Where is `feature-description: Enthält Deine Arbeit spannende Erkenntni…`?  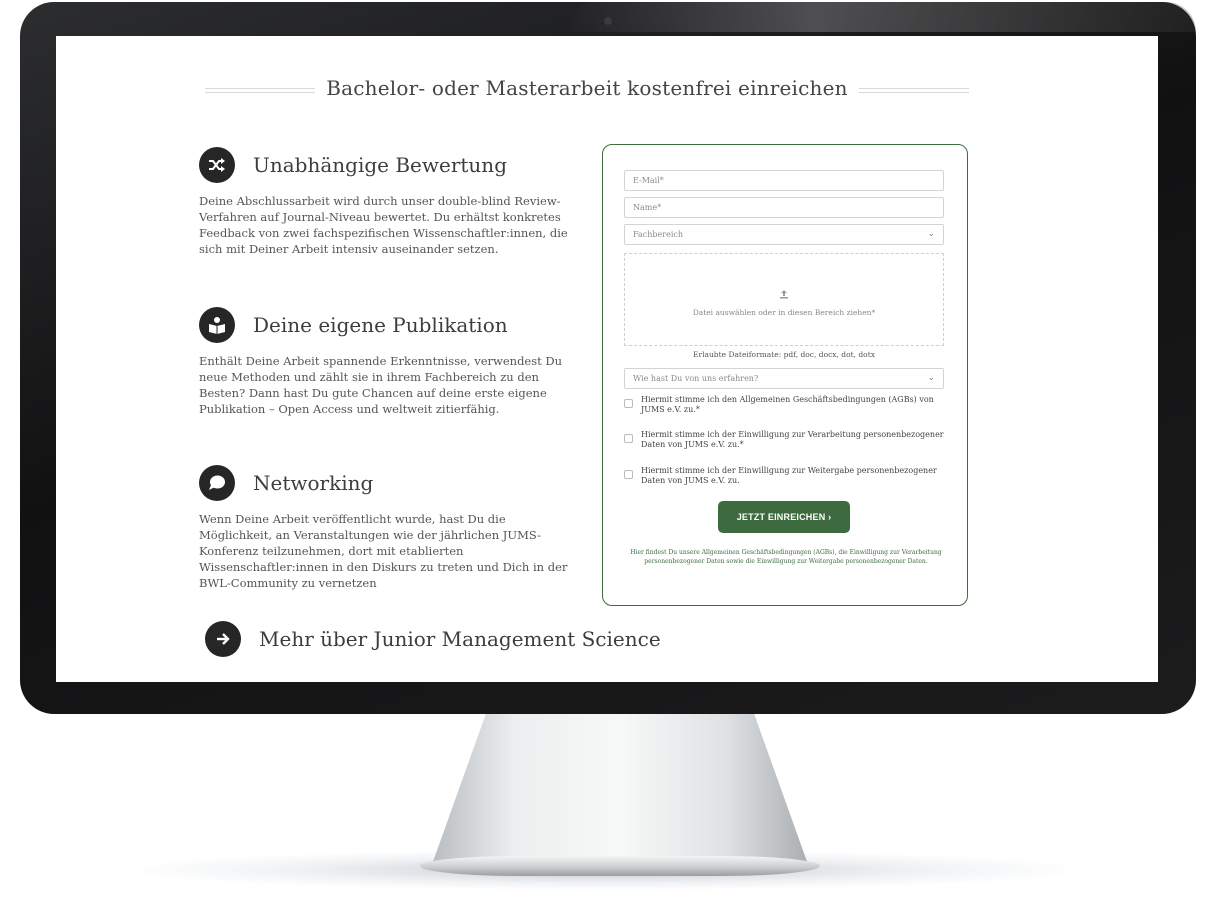 feature-description: Enthält Deine Arbeit spannende Erkenntni… is located at coordinates (381, 385).